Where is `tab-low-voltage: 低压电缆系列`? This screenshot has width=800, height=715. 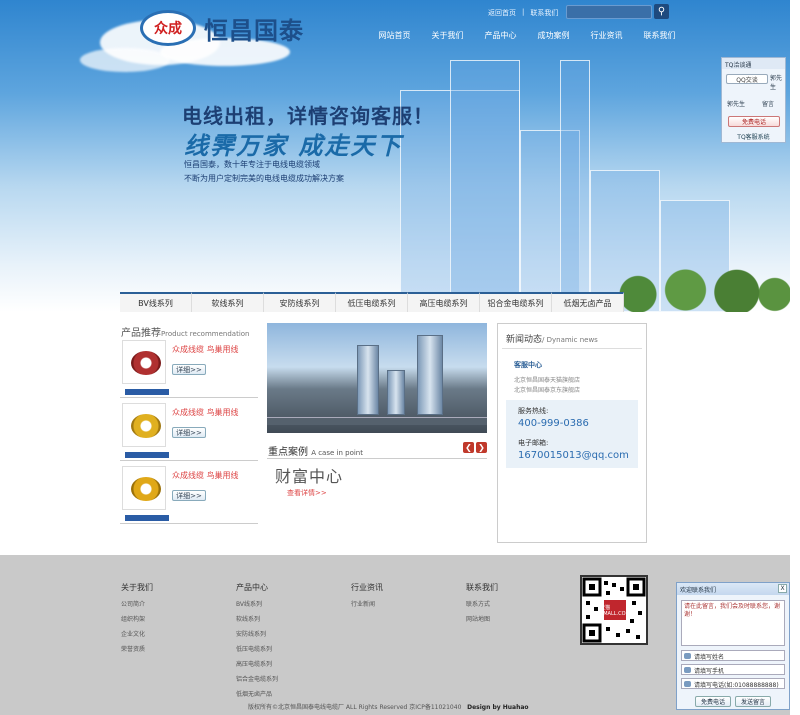 tab-low-voltage: 低压电缆系列 is located at coordinates (372, 302).